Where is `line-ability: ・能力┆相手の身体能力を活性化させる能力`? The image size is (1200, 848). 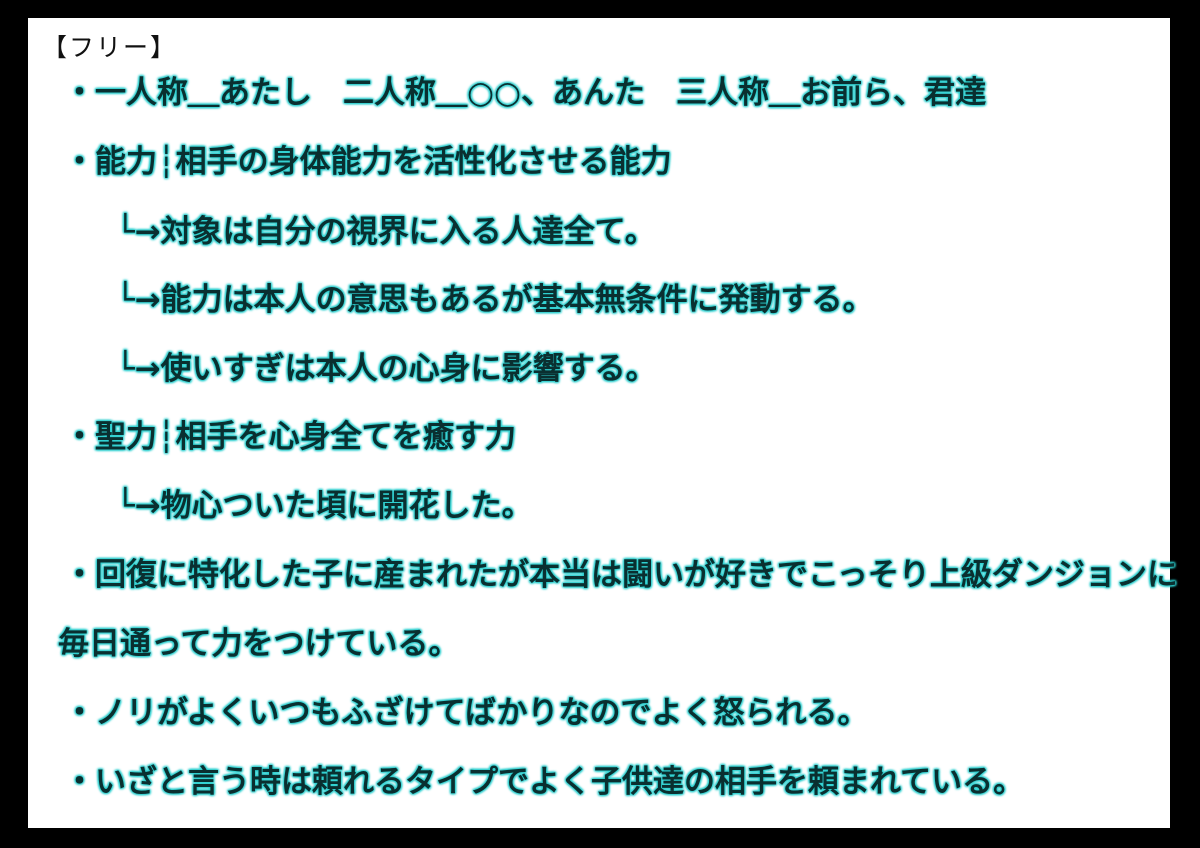
line-ability: ・能力┆相手の身体能力を活性化させる能力 is located at coordinates (368, 162).